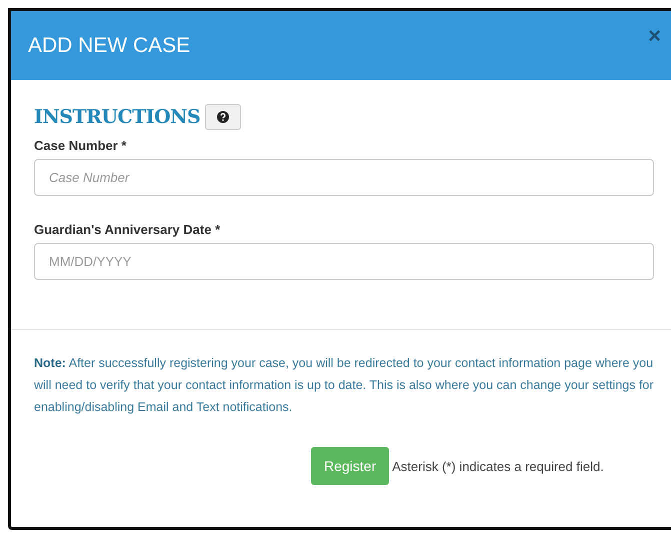 This screenshot has height=536, width=671. I want to click on note-text: Note: After successfully registering your case, you will be redirected to your contact information page where you will need to verify that your contact information is up to date. This is also where you can change your settings for enabling/disabling Email and Text notifications., so click(344, 385).